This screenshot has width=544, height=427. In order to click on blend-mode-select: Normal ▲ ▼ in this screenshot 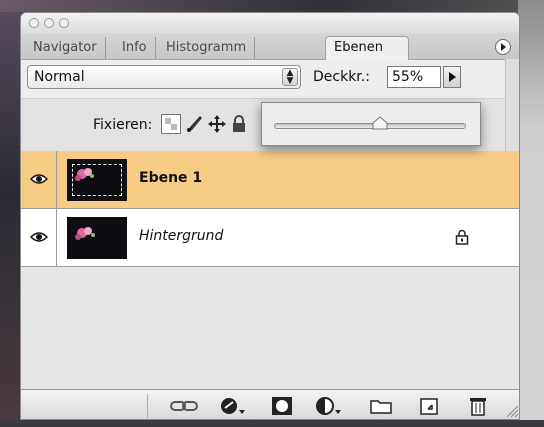, I will do `click(164, 77)`.